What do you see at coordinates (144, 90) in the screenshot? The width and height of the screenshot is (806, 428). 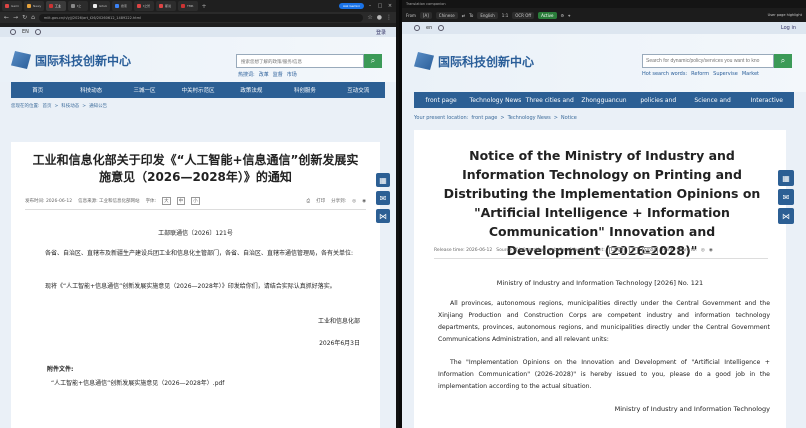 I see `menu-item: 三城一区` at bounding box center [144, 90].